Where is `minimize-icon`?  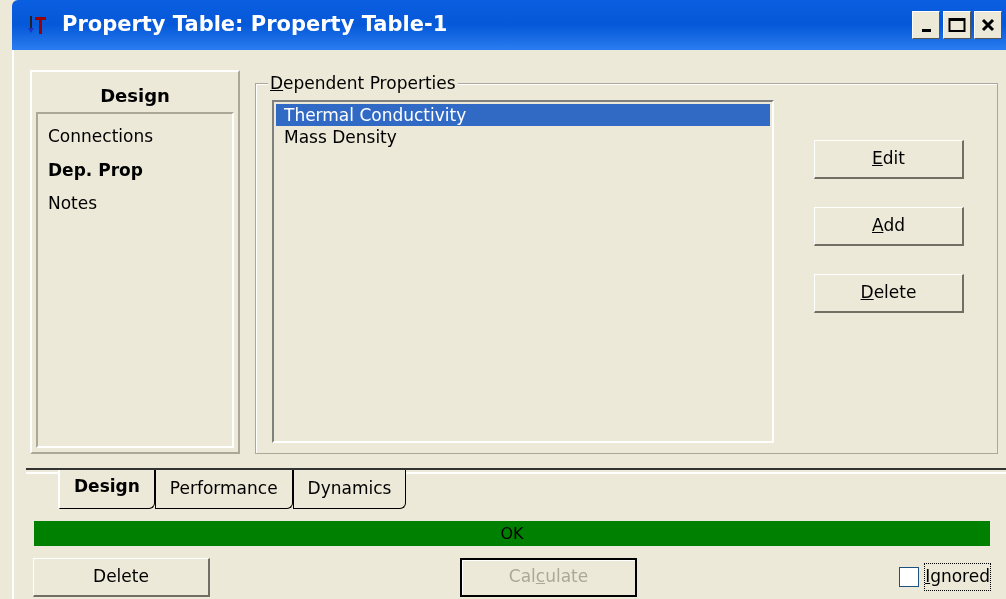 minimize-icon is located at coordinates (926, 30).